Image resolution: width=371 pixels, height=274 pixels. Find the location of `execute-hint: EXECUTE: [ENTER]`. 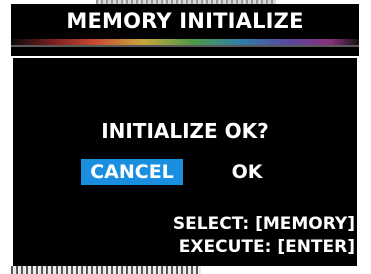

execute-hint: EXECUTE: [ENTER] is located at coordinates (266, 247).